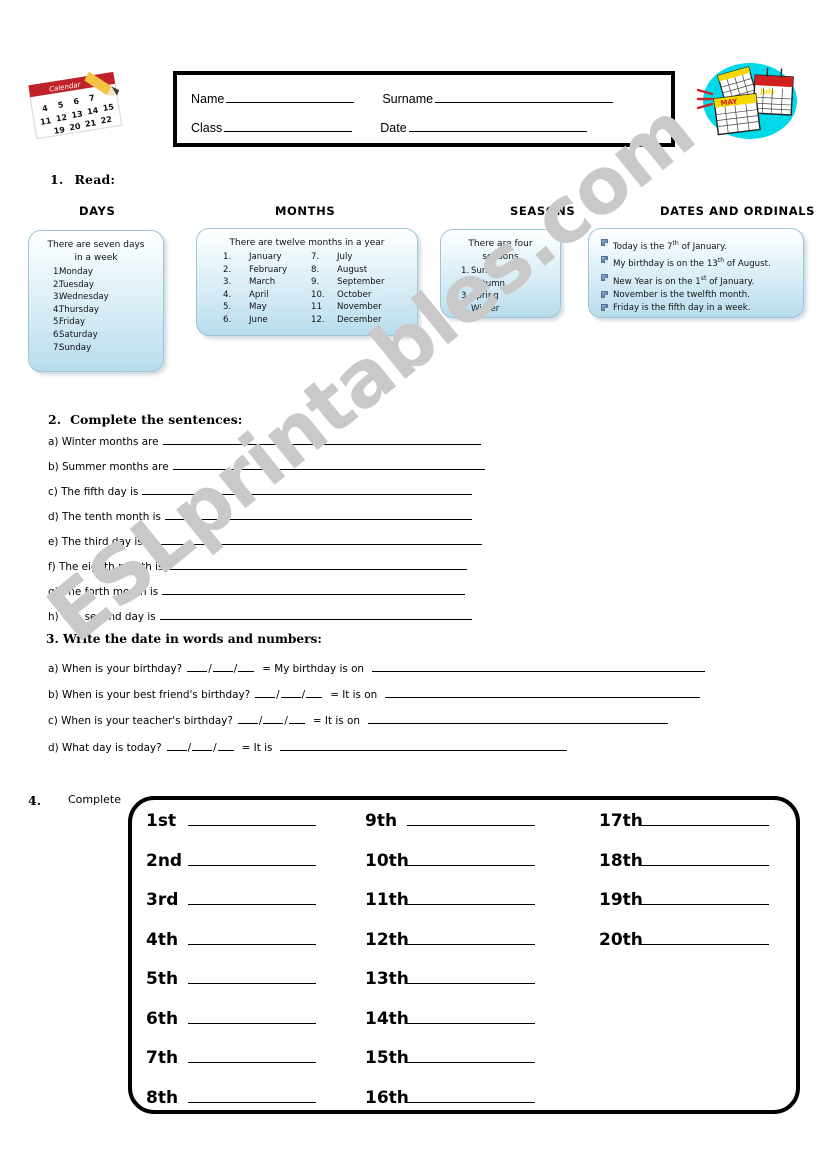  Describe the element at coordinates (318, 319) in the screenshot. I see `month-item-index: 12.` at that location.